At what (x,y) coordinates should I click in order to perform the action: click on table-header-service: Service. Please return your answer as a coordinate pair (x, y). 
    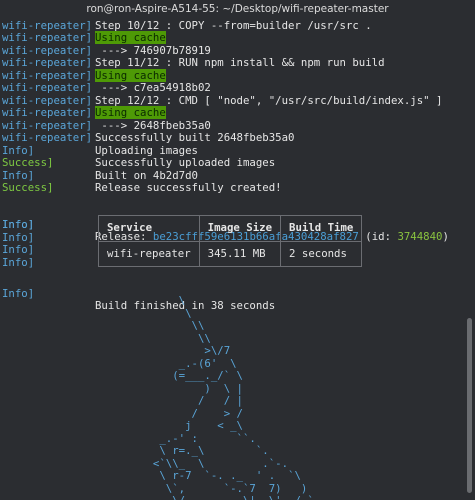
    Looking at the image, I should click on (149, 228).